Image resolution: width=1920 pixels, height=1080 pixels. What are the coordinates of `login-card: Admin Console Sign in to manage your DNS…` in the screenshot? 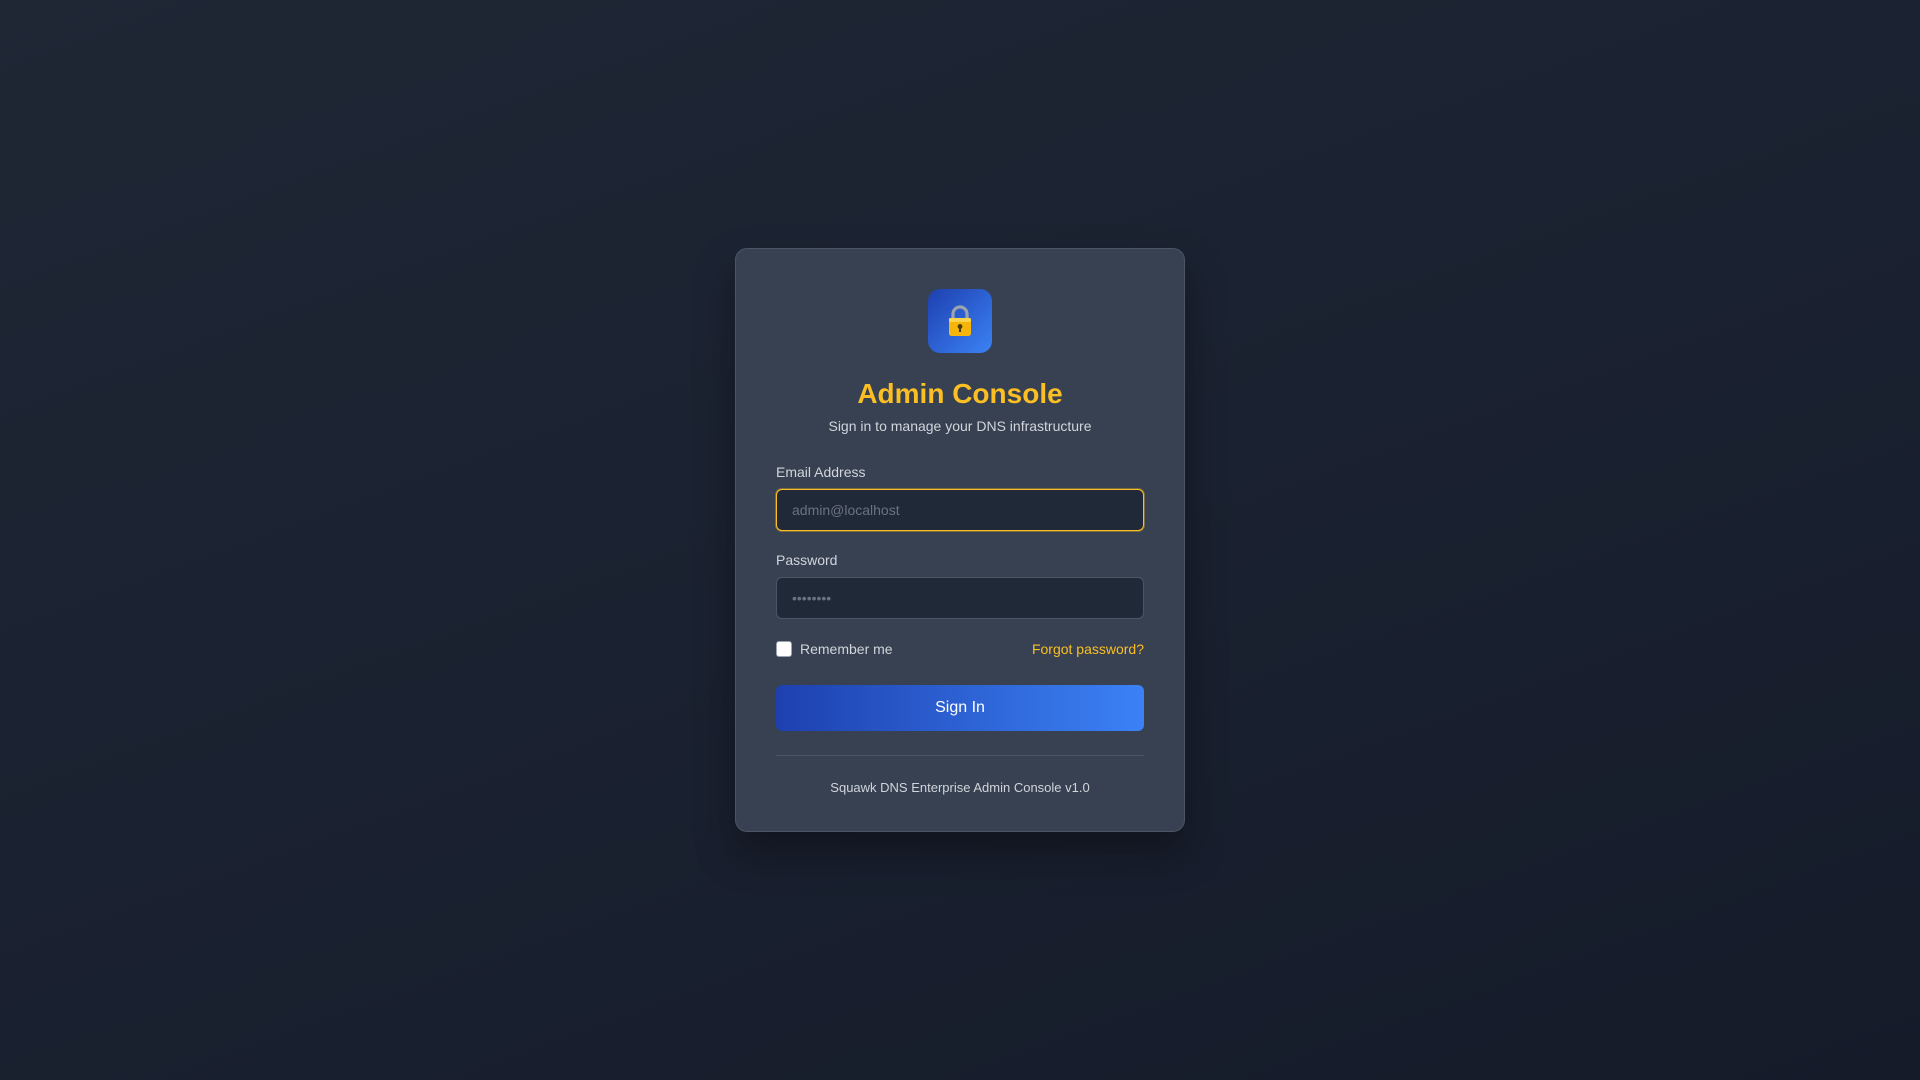 It's located at (960, 540).